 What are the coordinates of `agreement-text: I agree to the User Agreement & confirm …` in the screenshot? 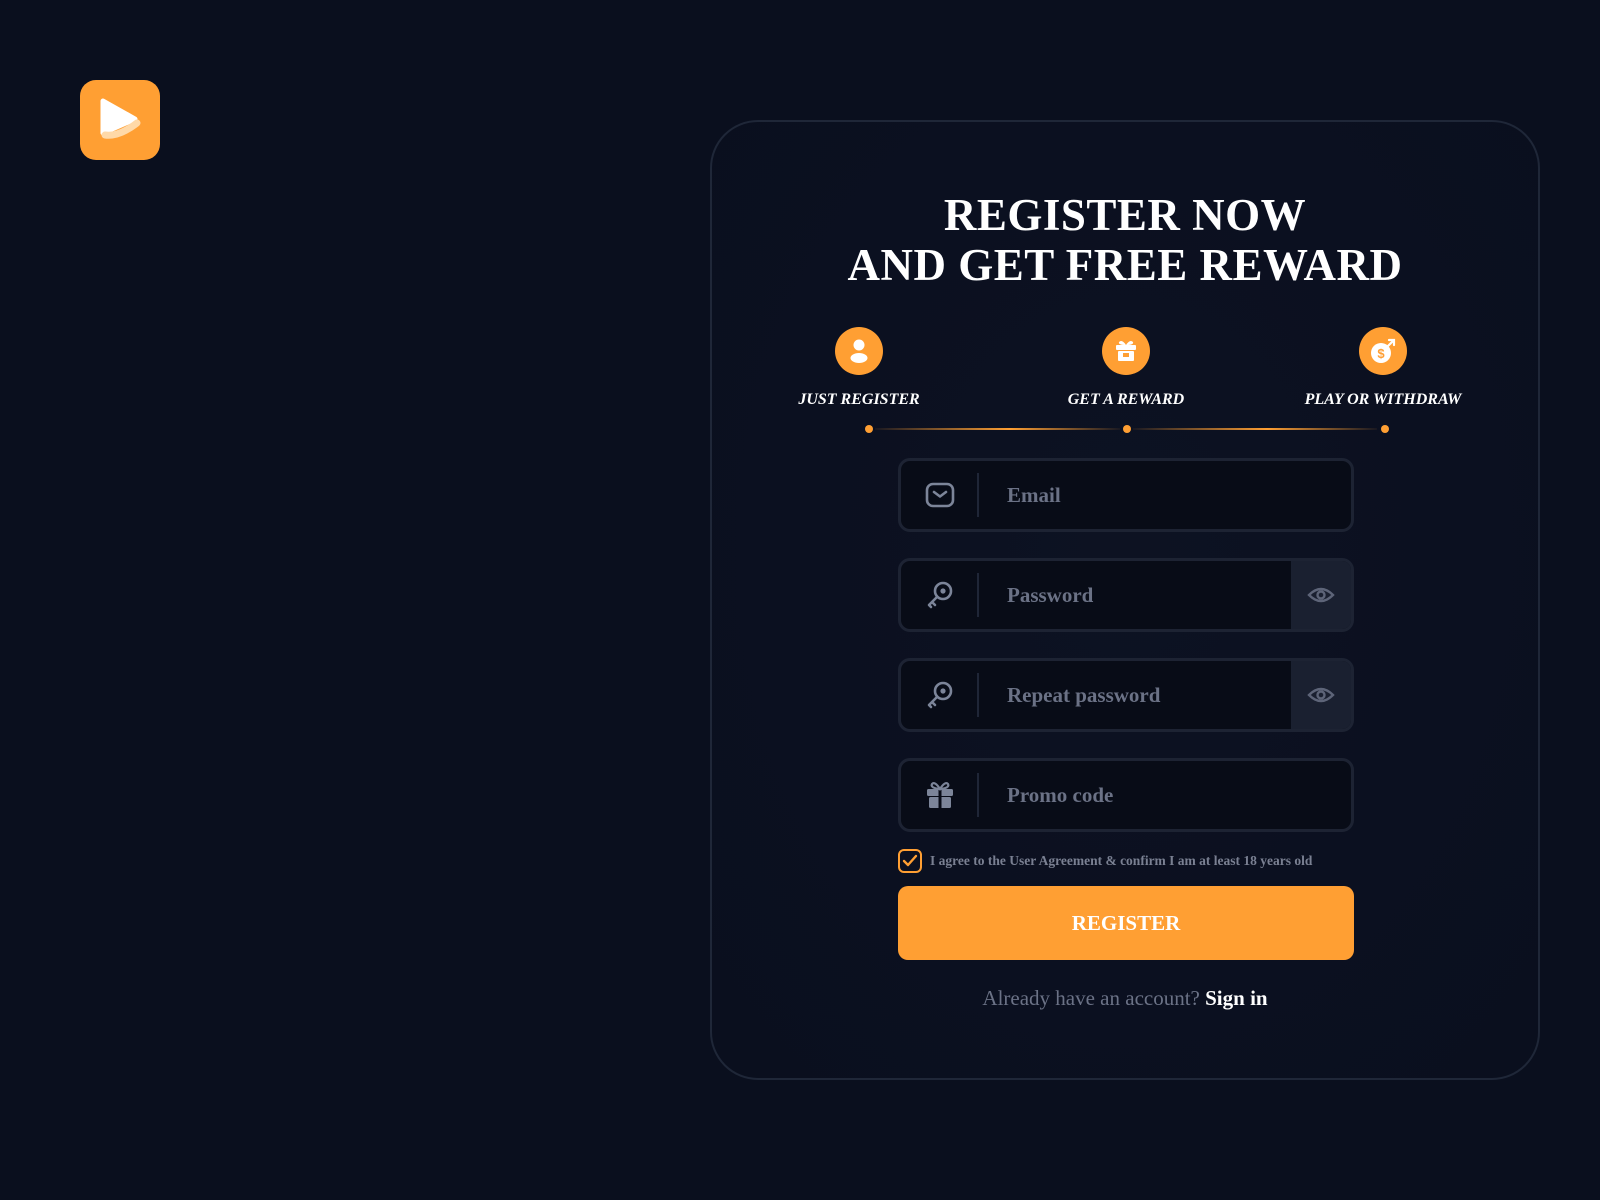 It's located at (1121, 860).